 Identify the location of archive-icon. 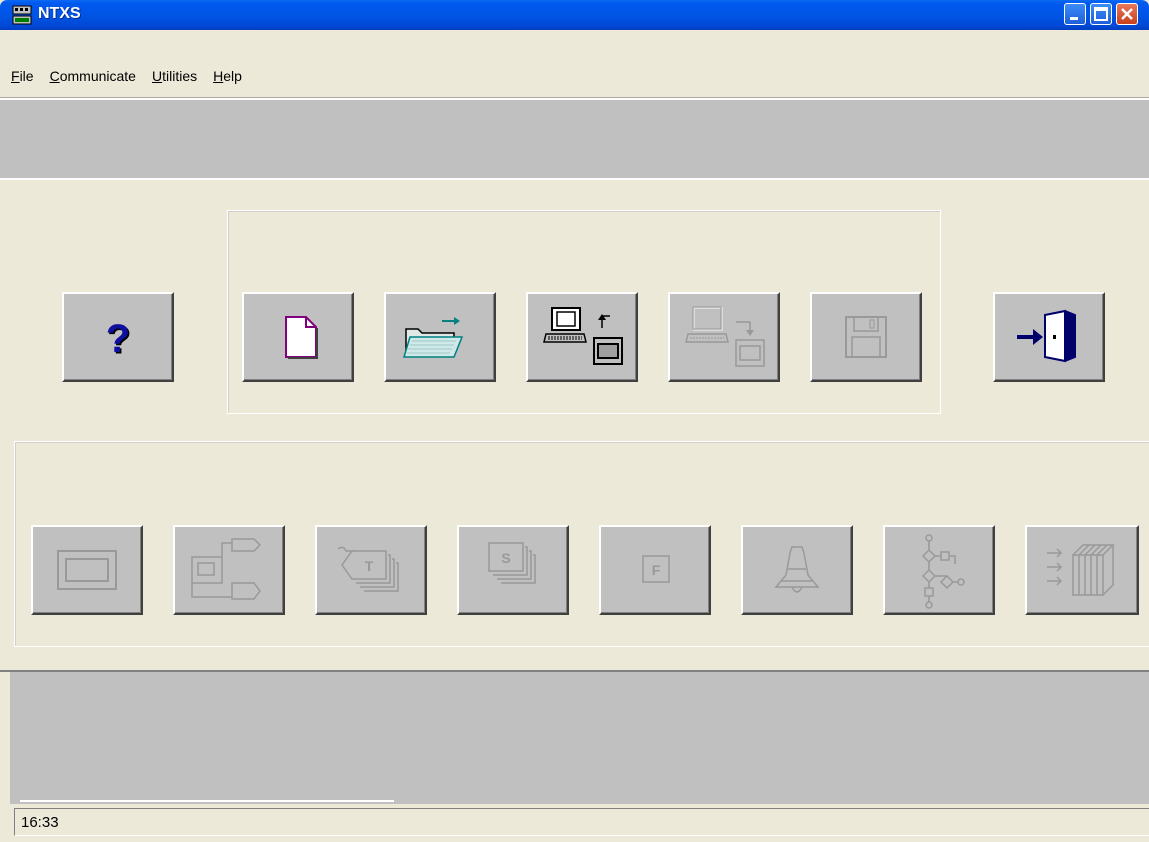
(1081, 570).